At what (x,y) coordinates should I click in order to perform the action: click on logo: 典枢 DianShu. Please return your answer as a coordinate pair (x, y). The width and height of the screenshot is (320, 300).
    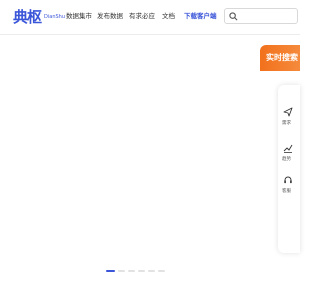
    Looking at the image, I should click on (39, 17).